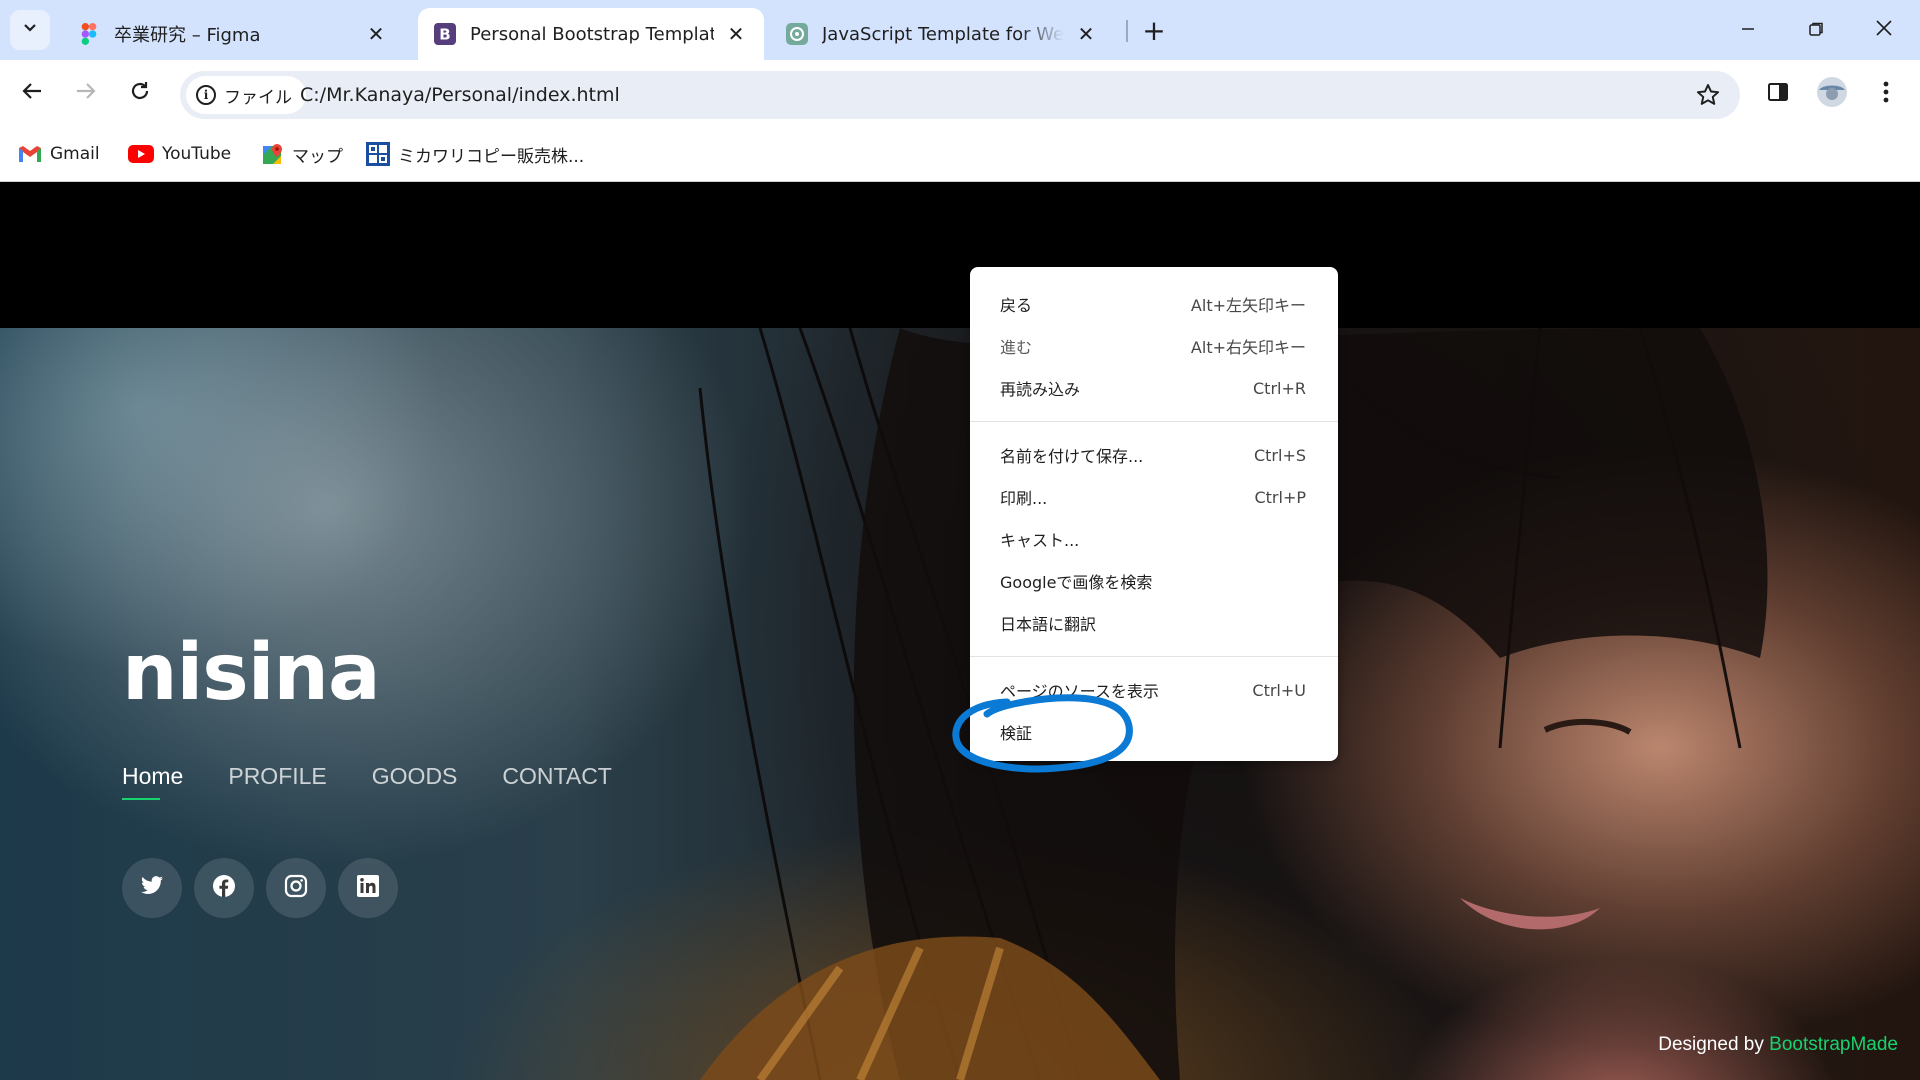  Describe the element at coordinates (1279, 455) in the screenshot. I see `menu-item-shortcut: Ctrl+S` at that location.